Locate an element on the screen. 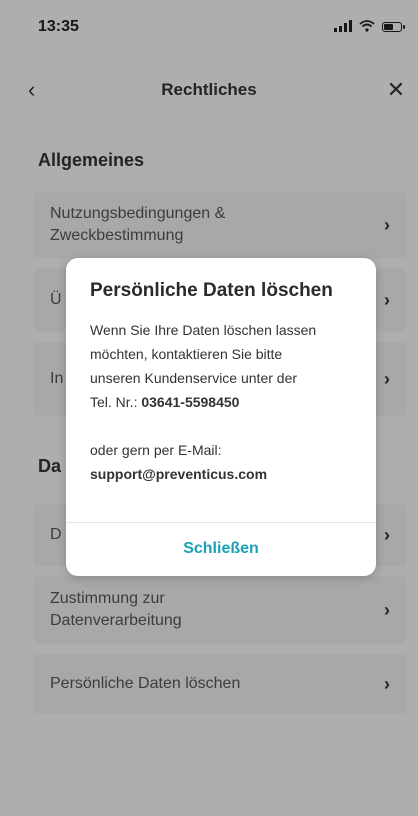 The image size is (418, 816). dialog-close-button: Schließen is located at coordinates (221, 549).